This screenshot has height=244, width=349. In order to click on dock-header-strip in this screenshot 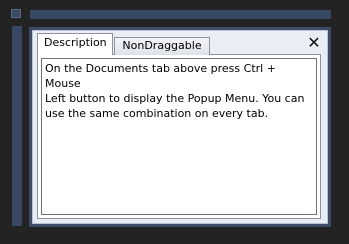, I will do `click(180, 14)`.